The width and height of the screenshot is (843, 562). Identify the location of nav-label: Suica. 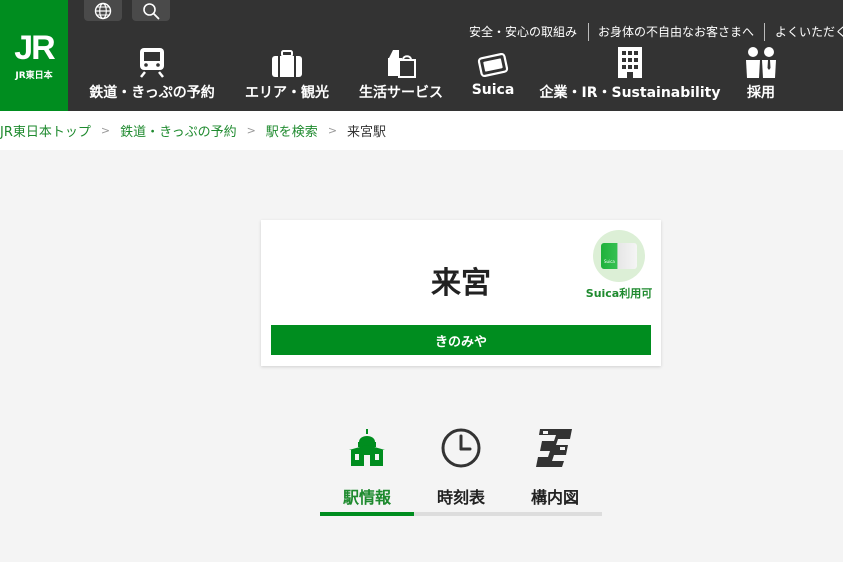
(493, 90).